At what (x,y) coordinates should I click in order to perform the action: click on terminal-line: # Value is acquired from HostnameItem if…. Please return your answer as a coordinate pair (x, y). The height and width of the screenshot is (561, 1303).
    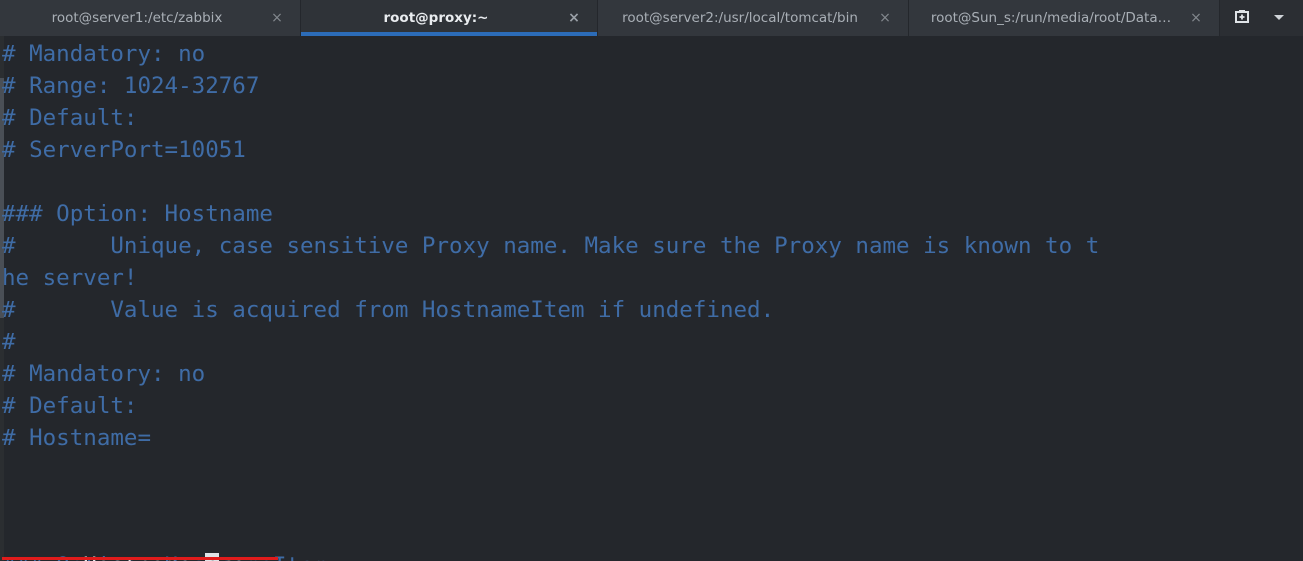
    Looking at the image, I should click on (388, 310).